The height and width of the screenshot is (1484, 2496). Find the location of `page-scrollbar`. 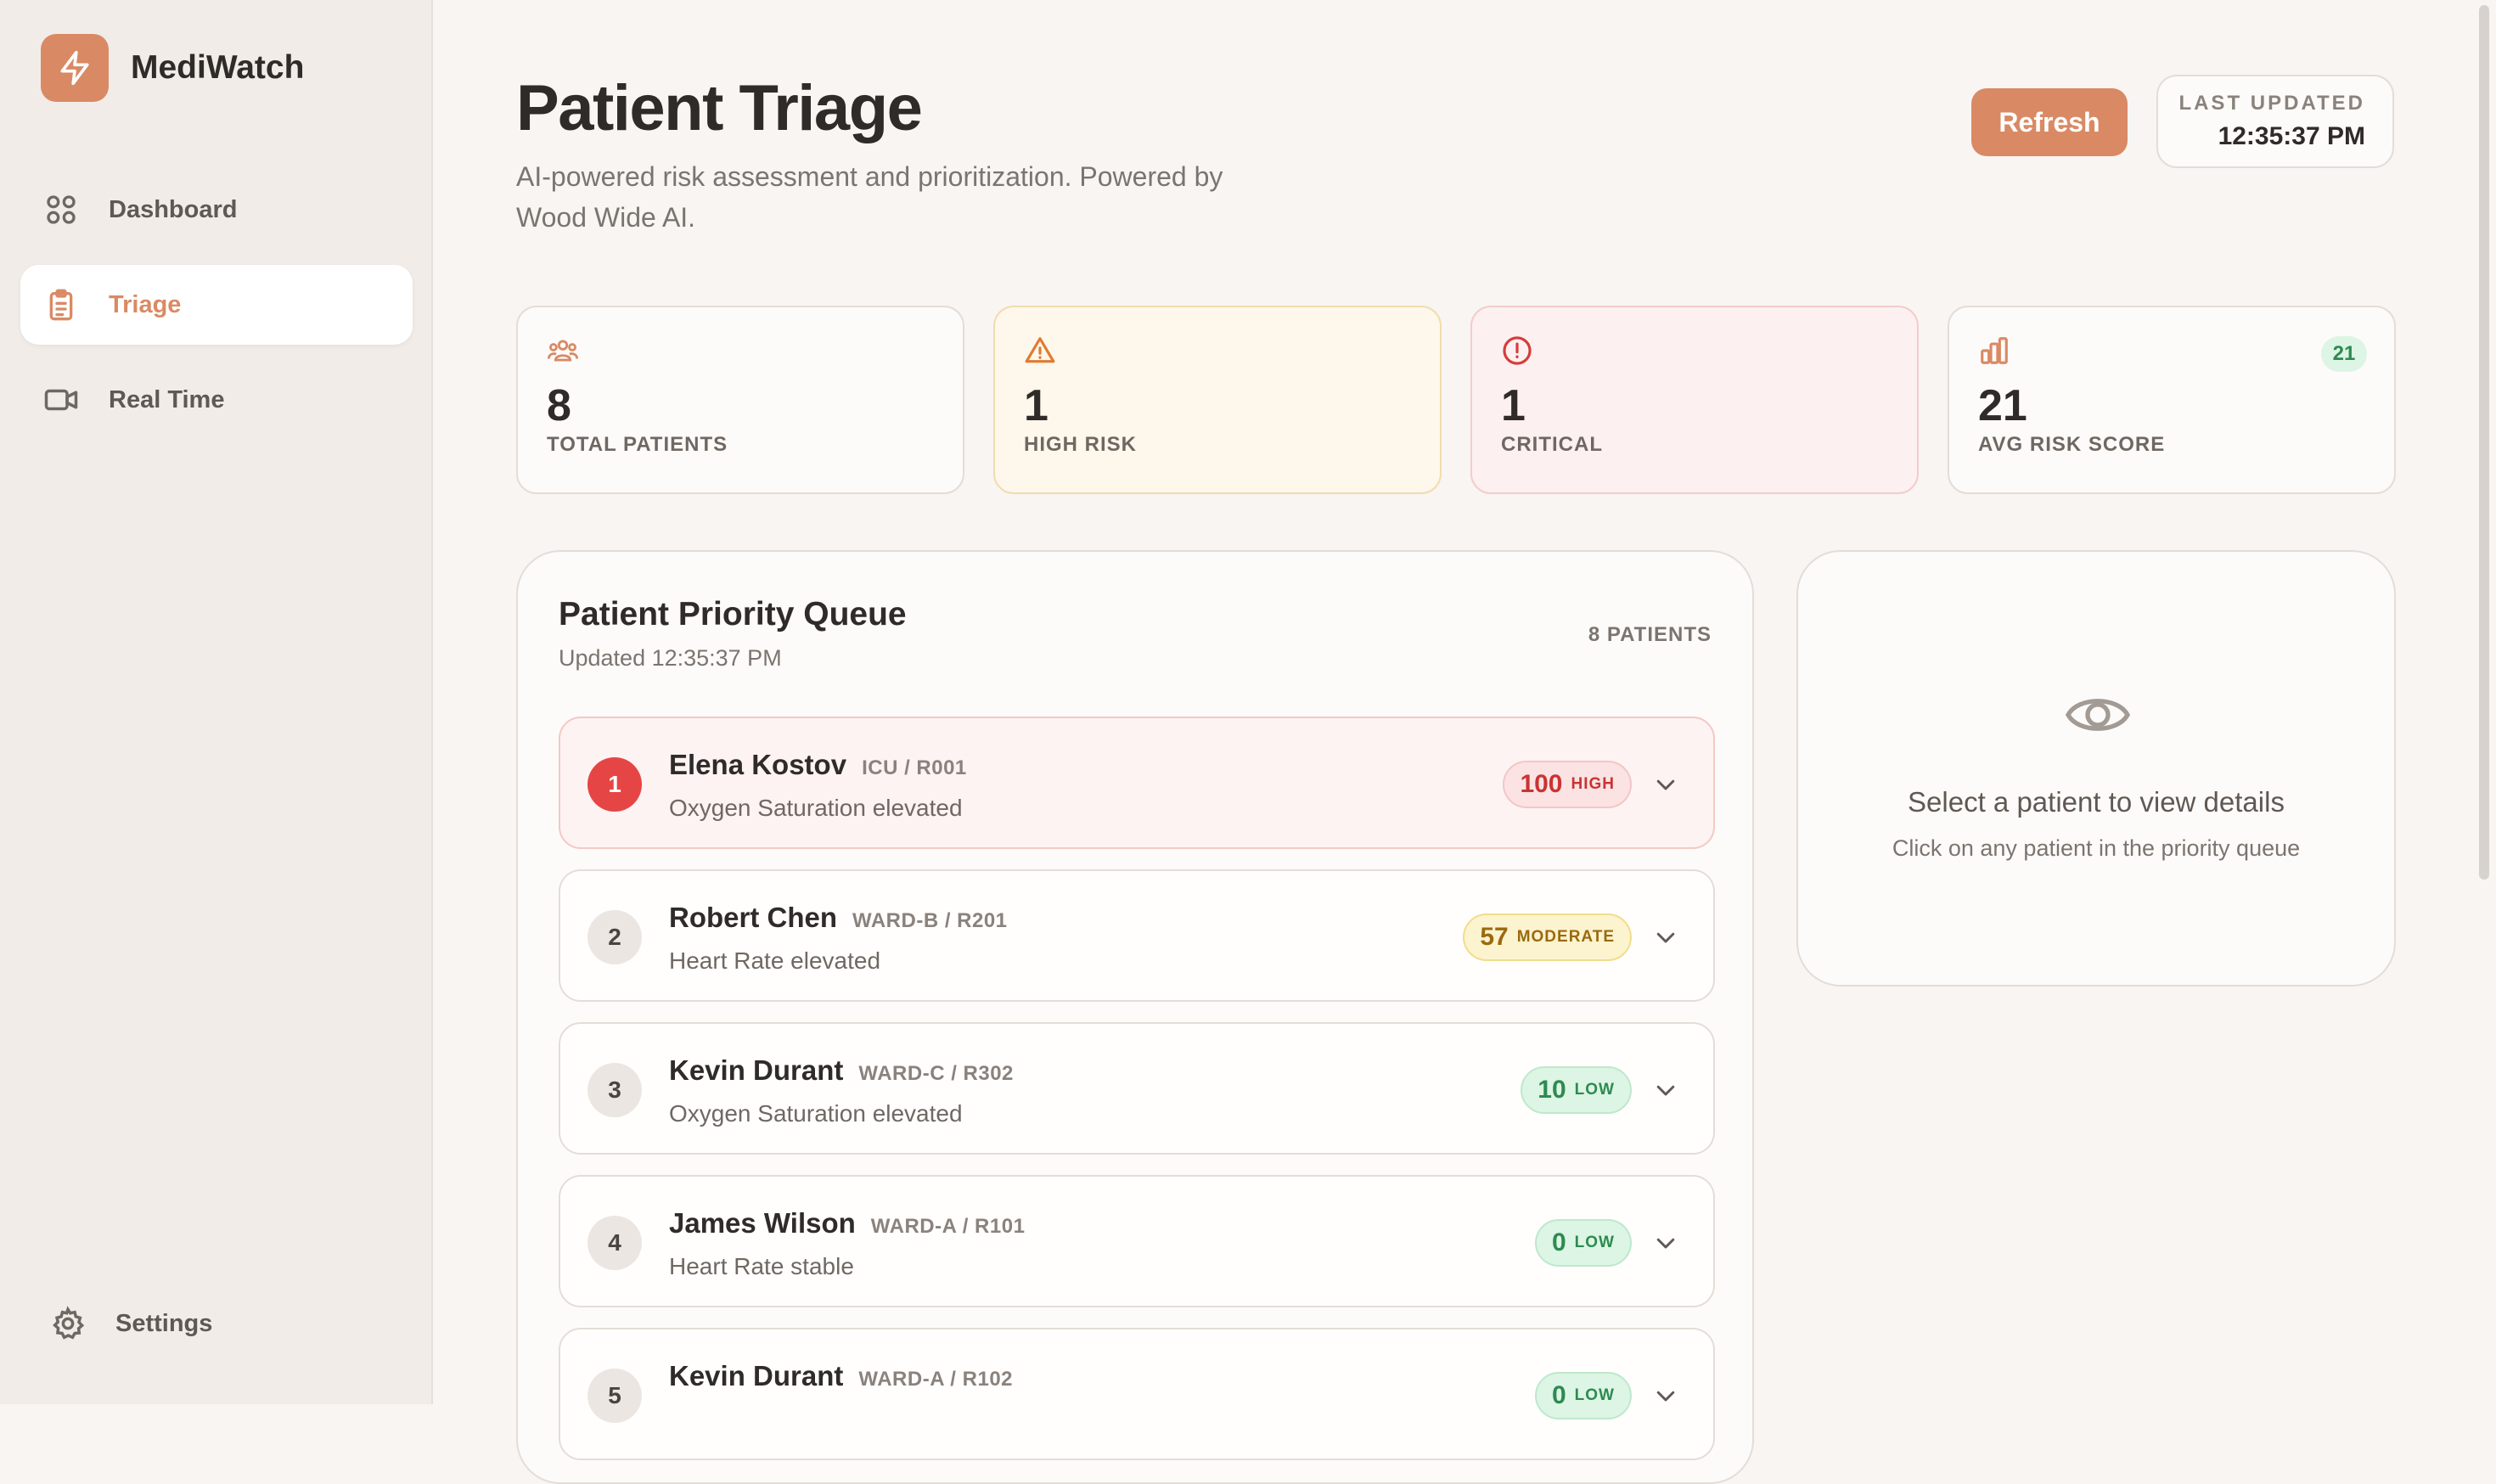

page-scrollbar is located at coordinates (2486, 441).